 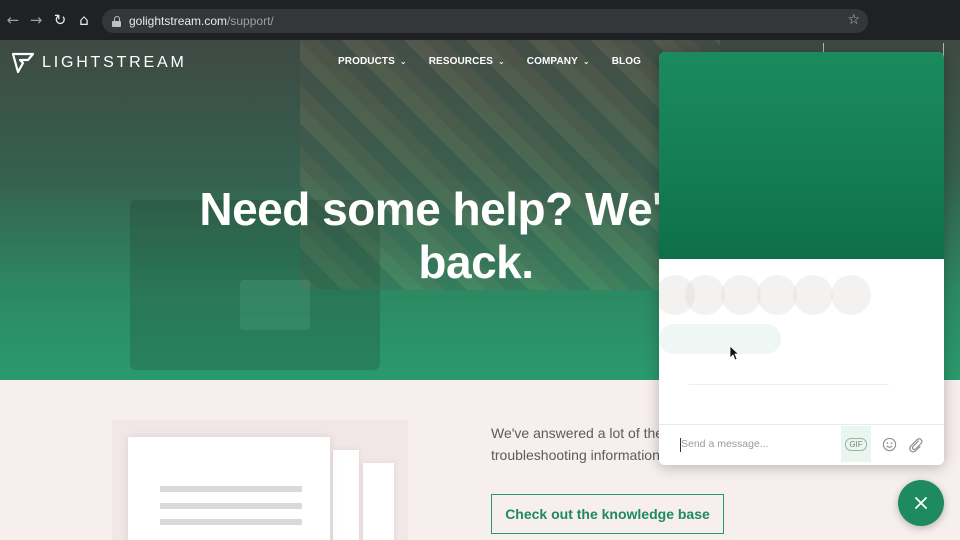 I want to click on chat-header, so click(x=801, y=155).